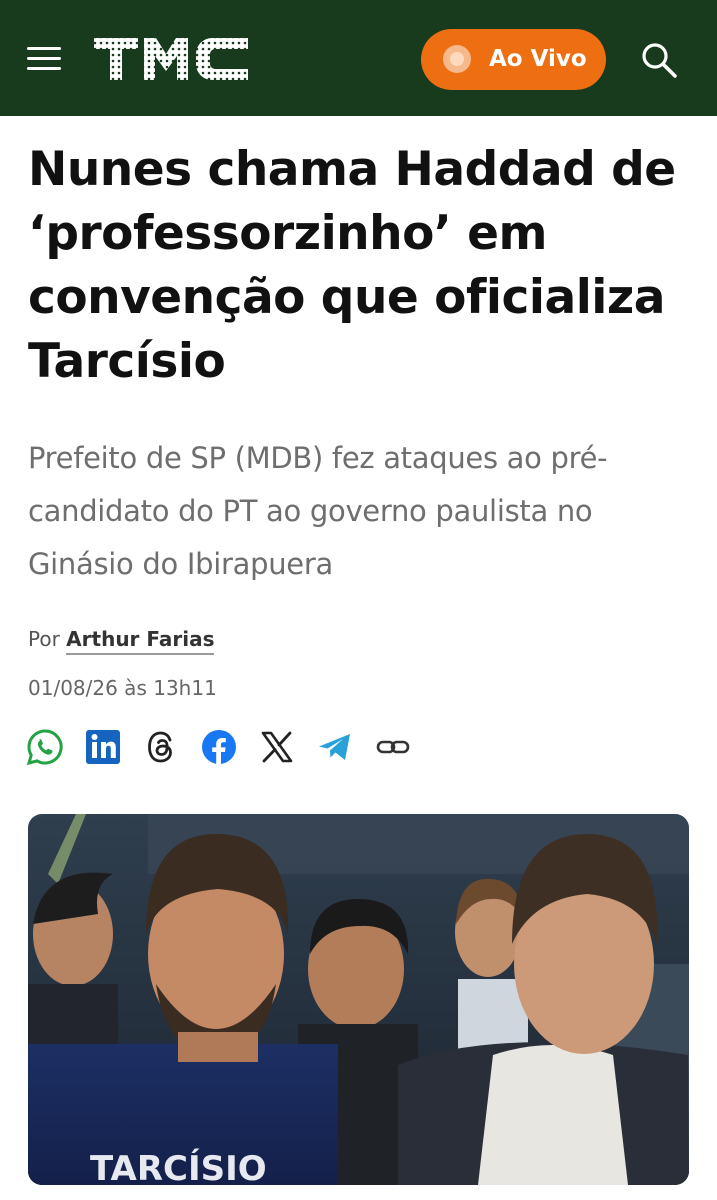 The height and width of the screenshot is (1200, 717). Describe the element at coordinates (659, 60) in the screenshot. I see `search-icon` at that location.